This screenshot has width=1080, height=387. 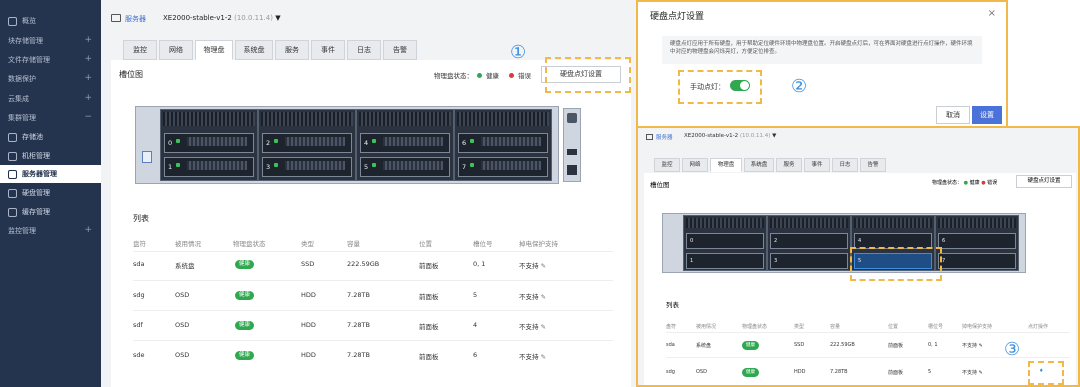 What do you see at coordinates (22, 231) in the screenshot?
I see `sidebar-item-label: 监控管理` at bounding box center [22, 231].